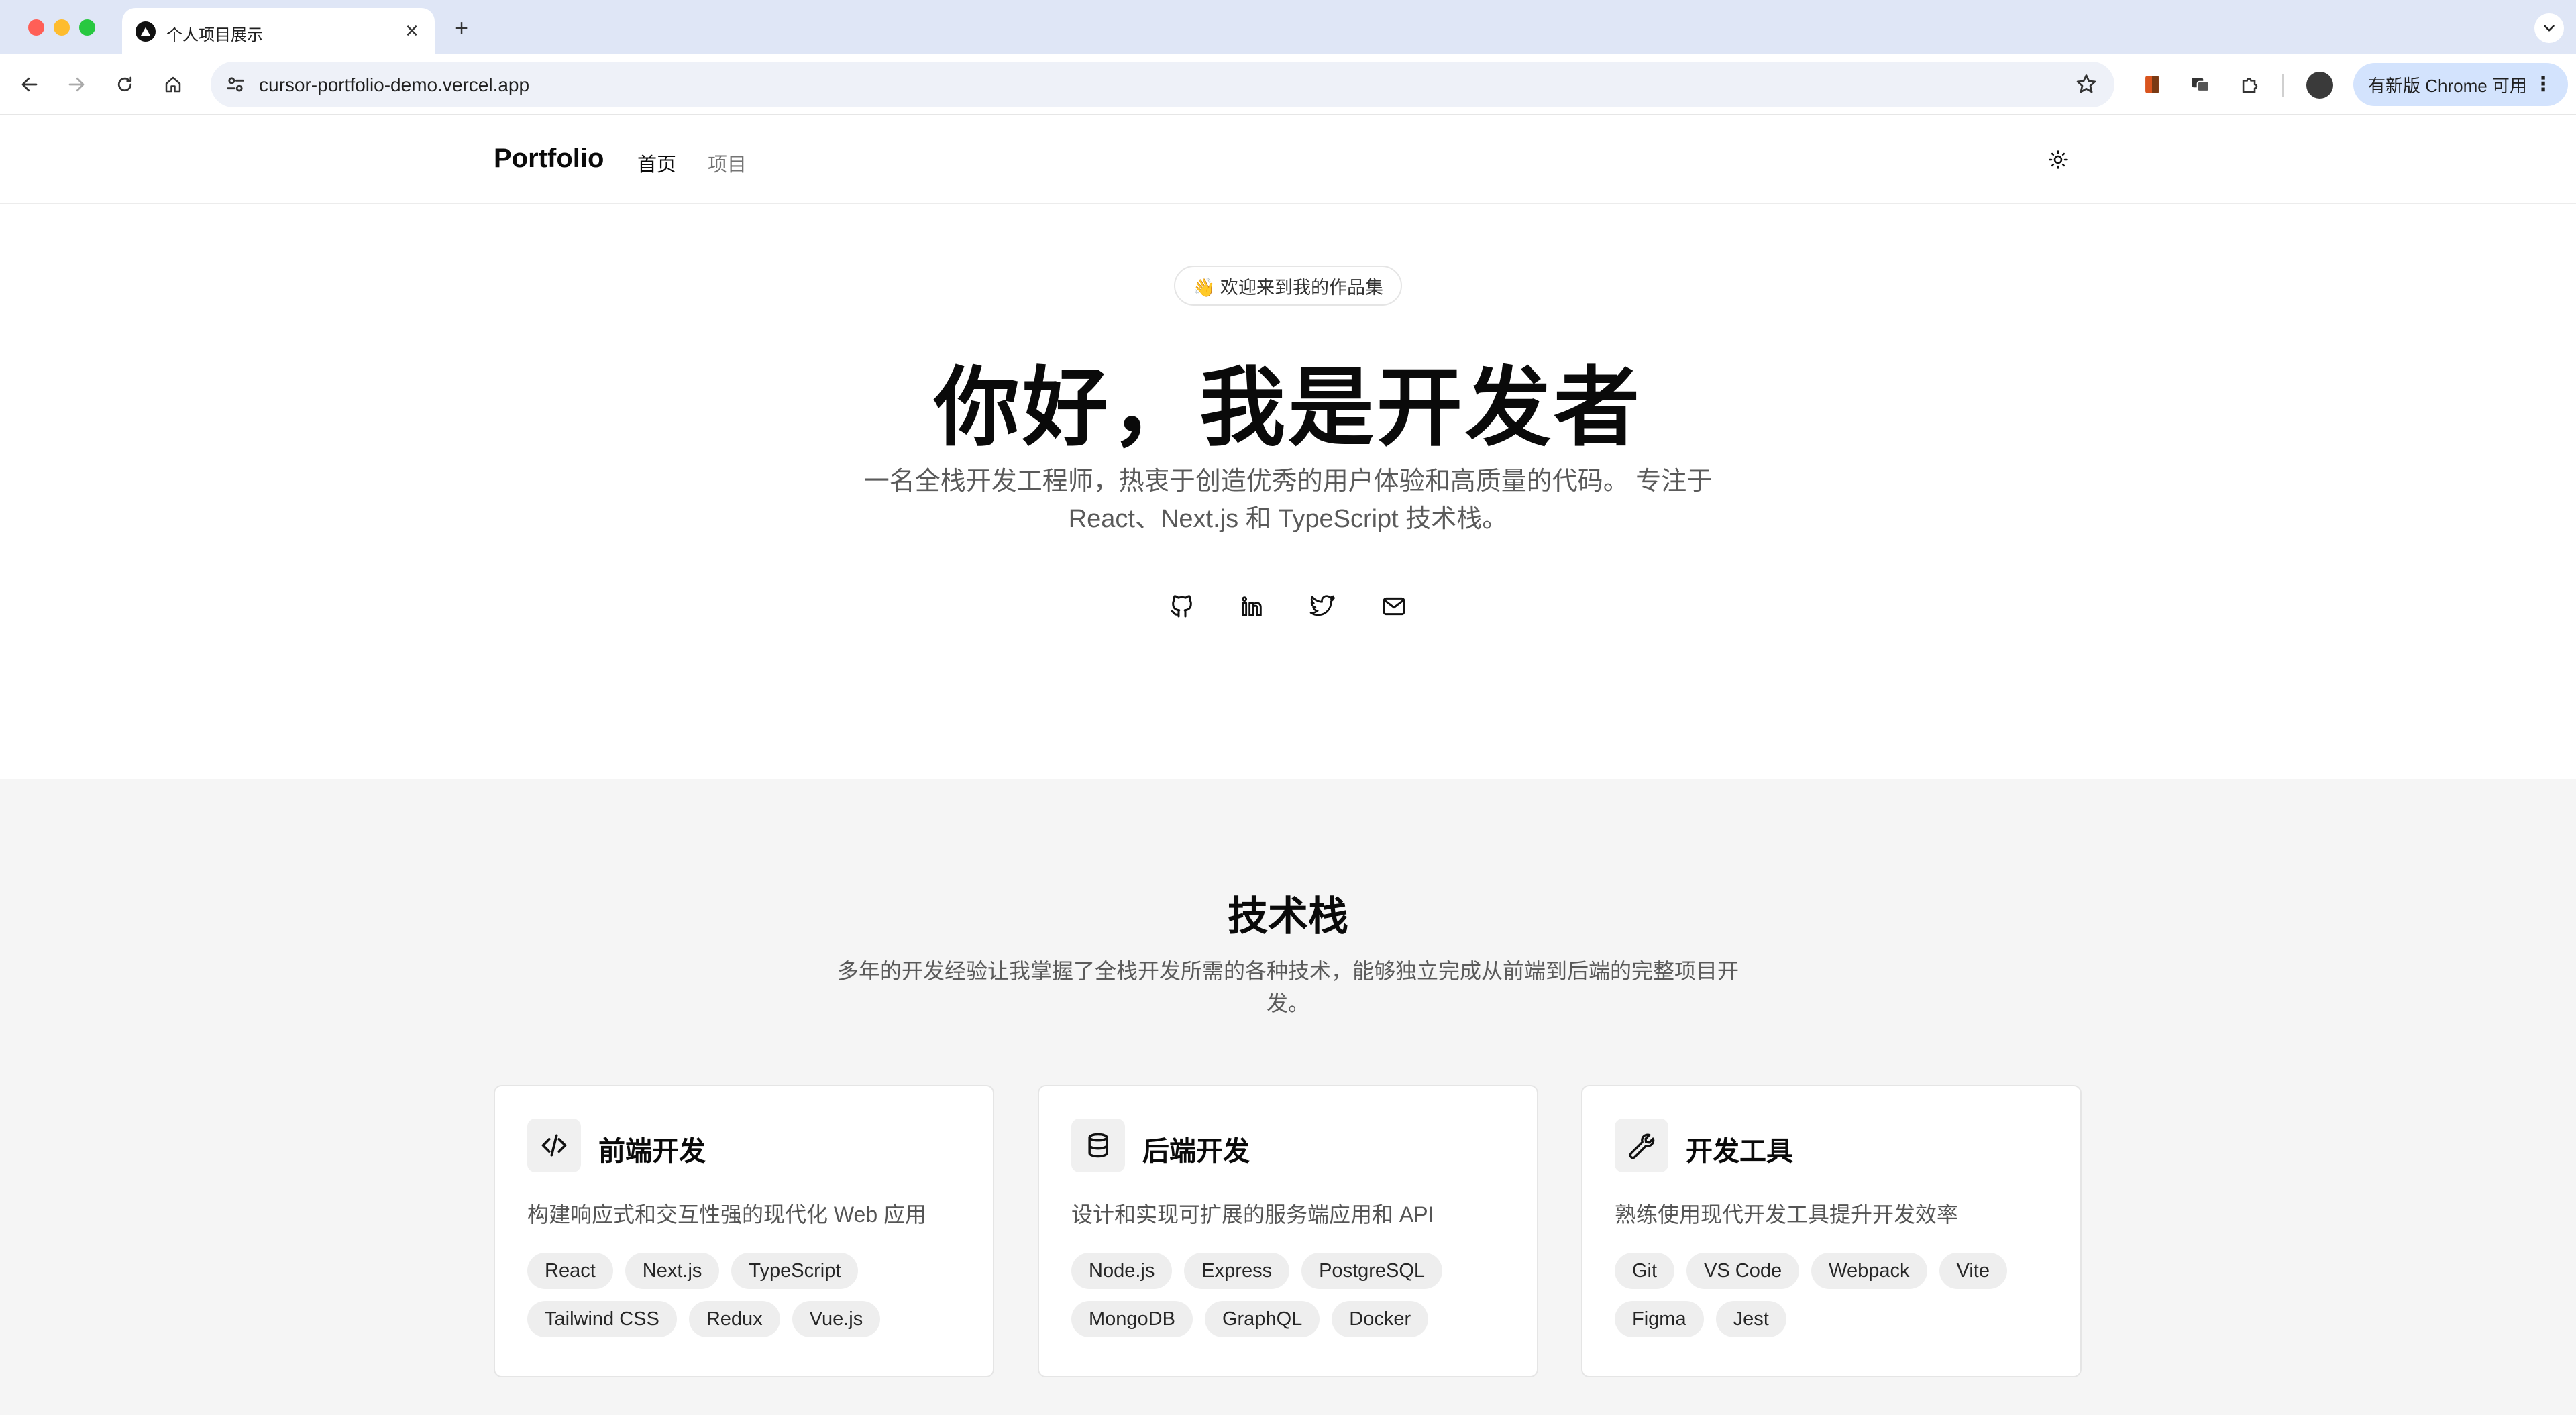 The width and height of the screenshot is (2576, 1415). I want to click on tech-tag: PostgreSQL, so click(1372, 1271).